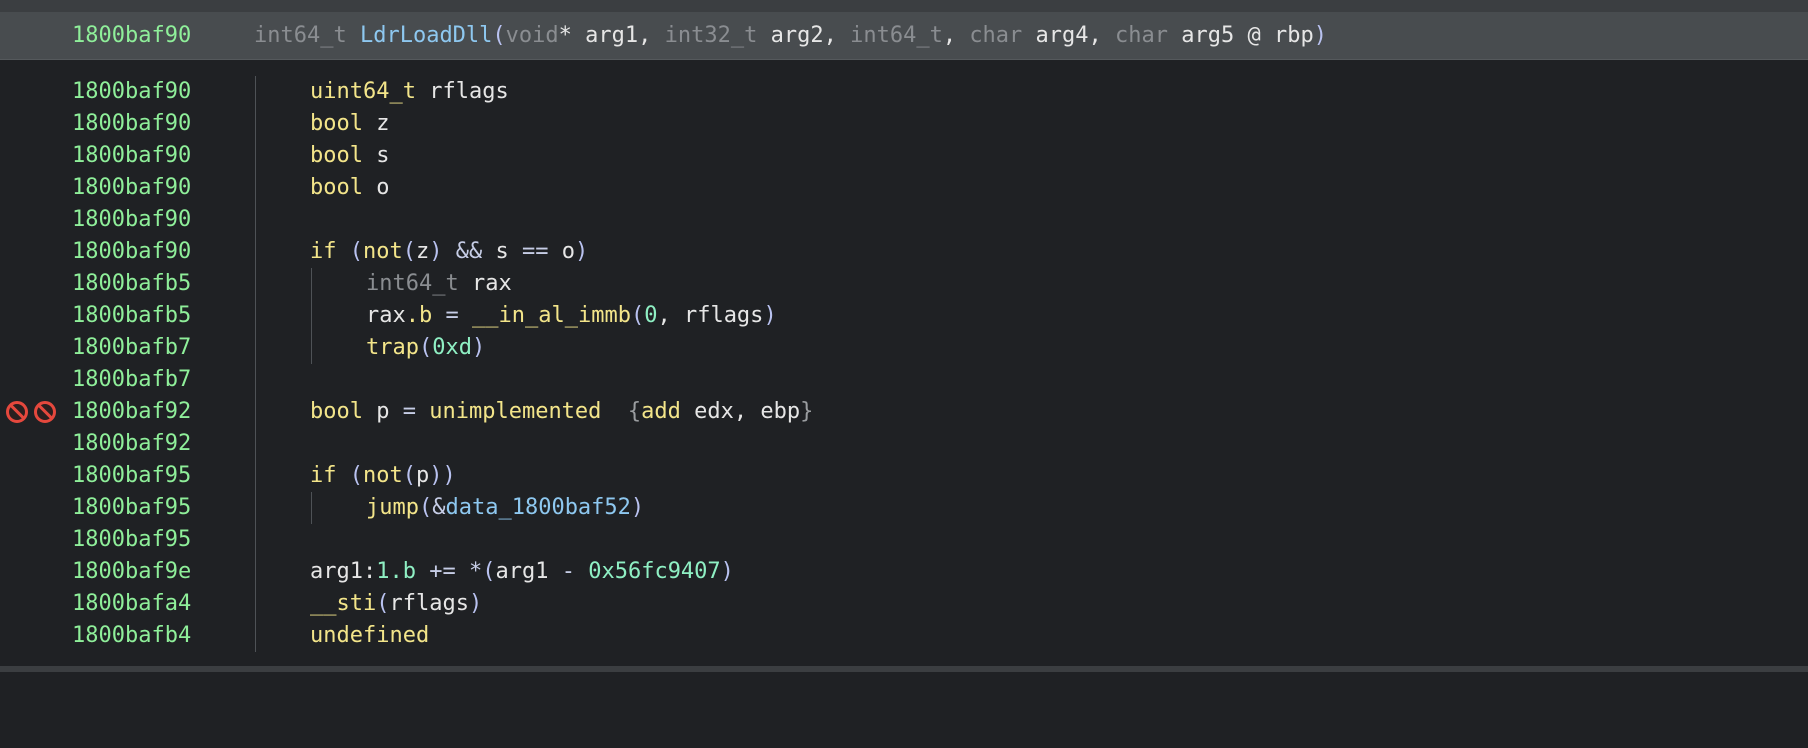 This screenshot has width=1808, height=748. I want to click on code-line: 1800bafb7 trap(0xd), so click(904, 348).